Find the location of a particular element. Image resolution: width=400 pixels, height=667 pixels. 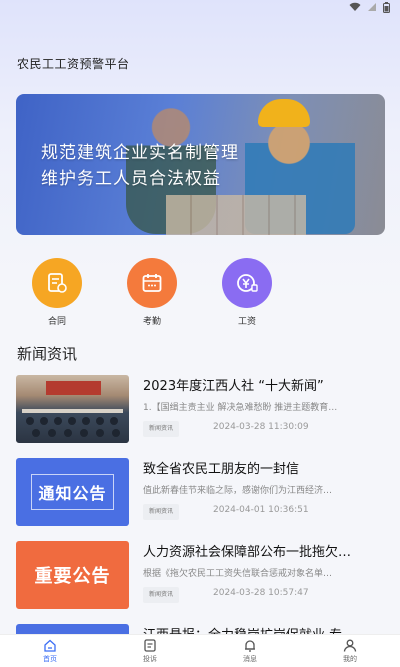

tab-complaint: 投诉 is located at coordinates (150, 651).